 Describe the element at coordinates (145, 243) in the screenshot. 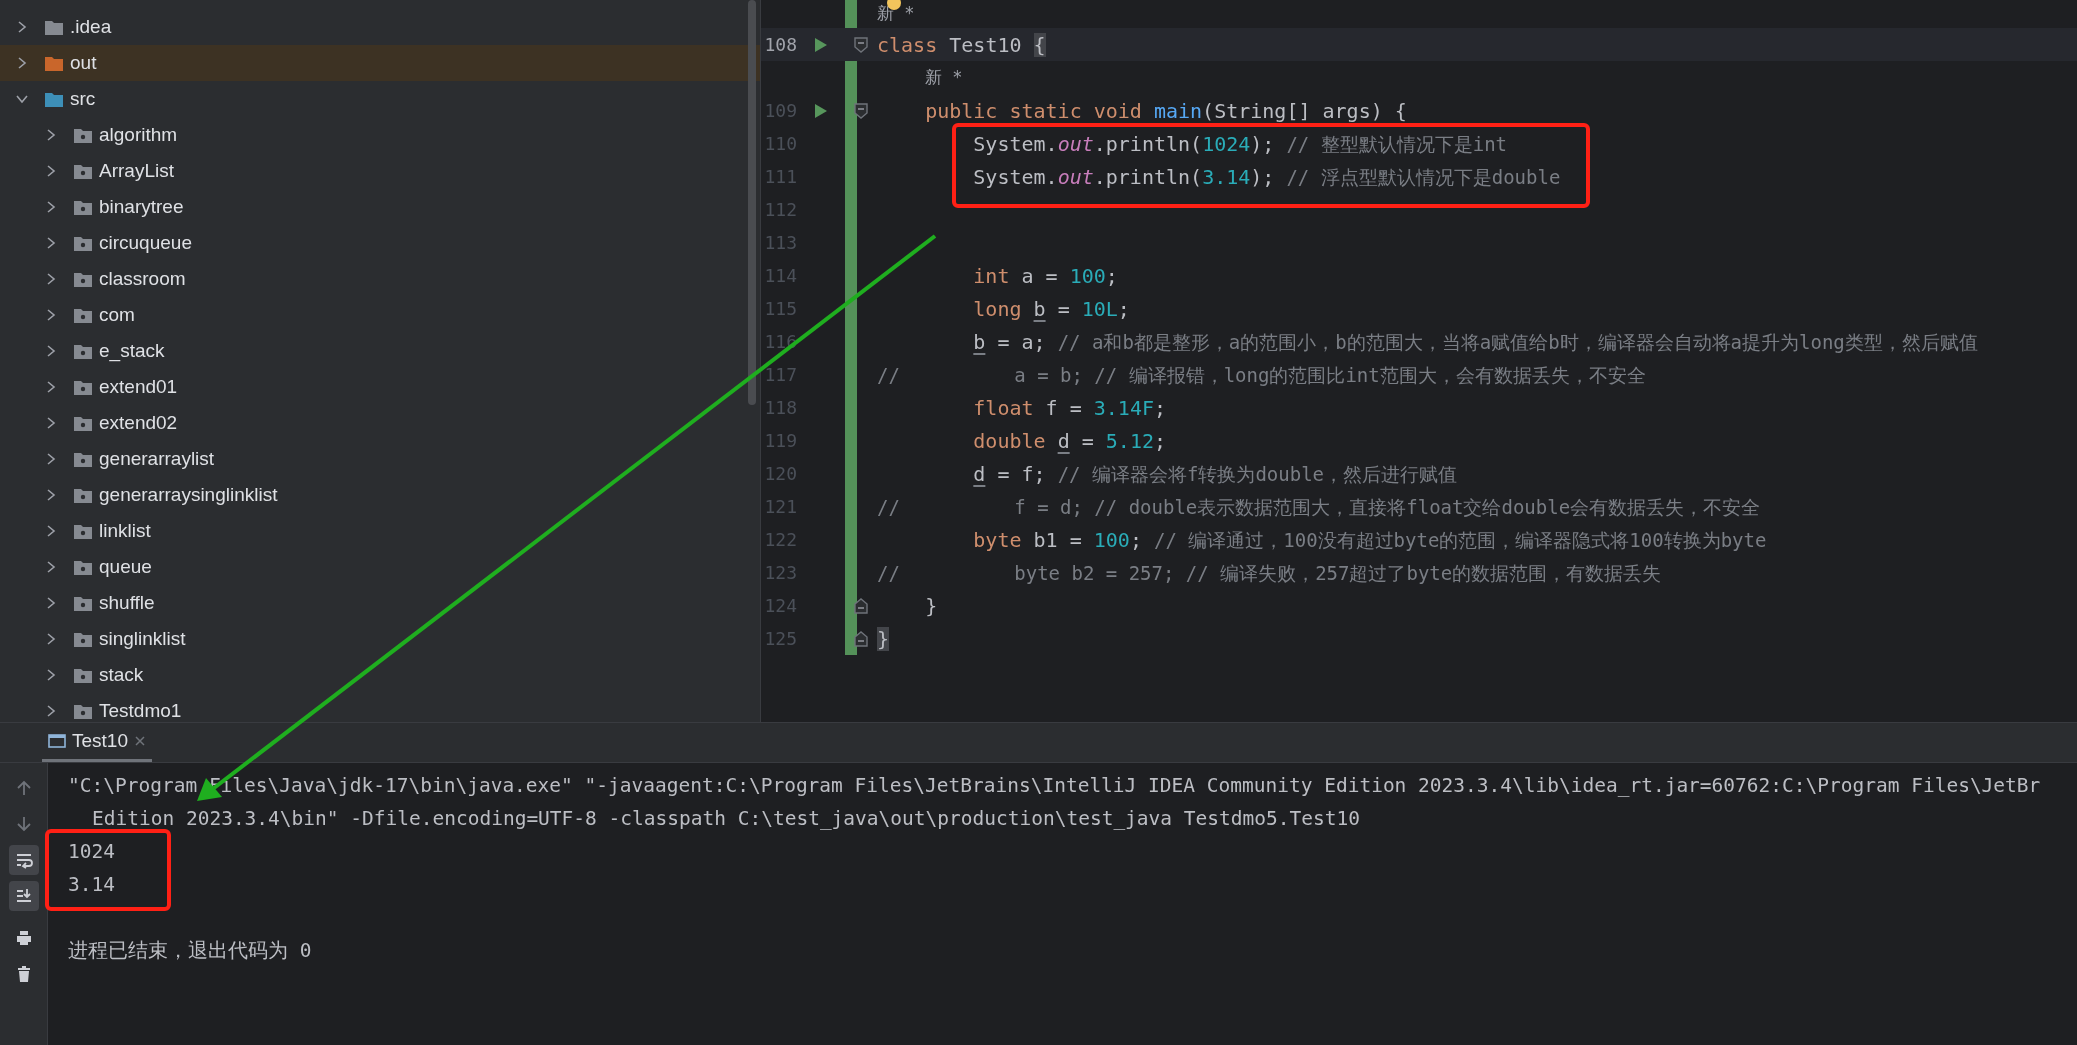

I see `tree-item-label: circuqueue` at that location.